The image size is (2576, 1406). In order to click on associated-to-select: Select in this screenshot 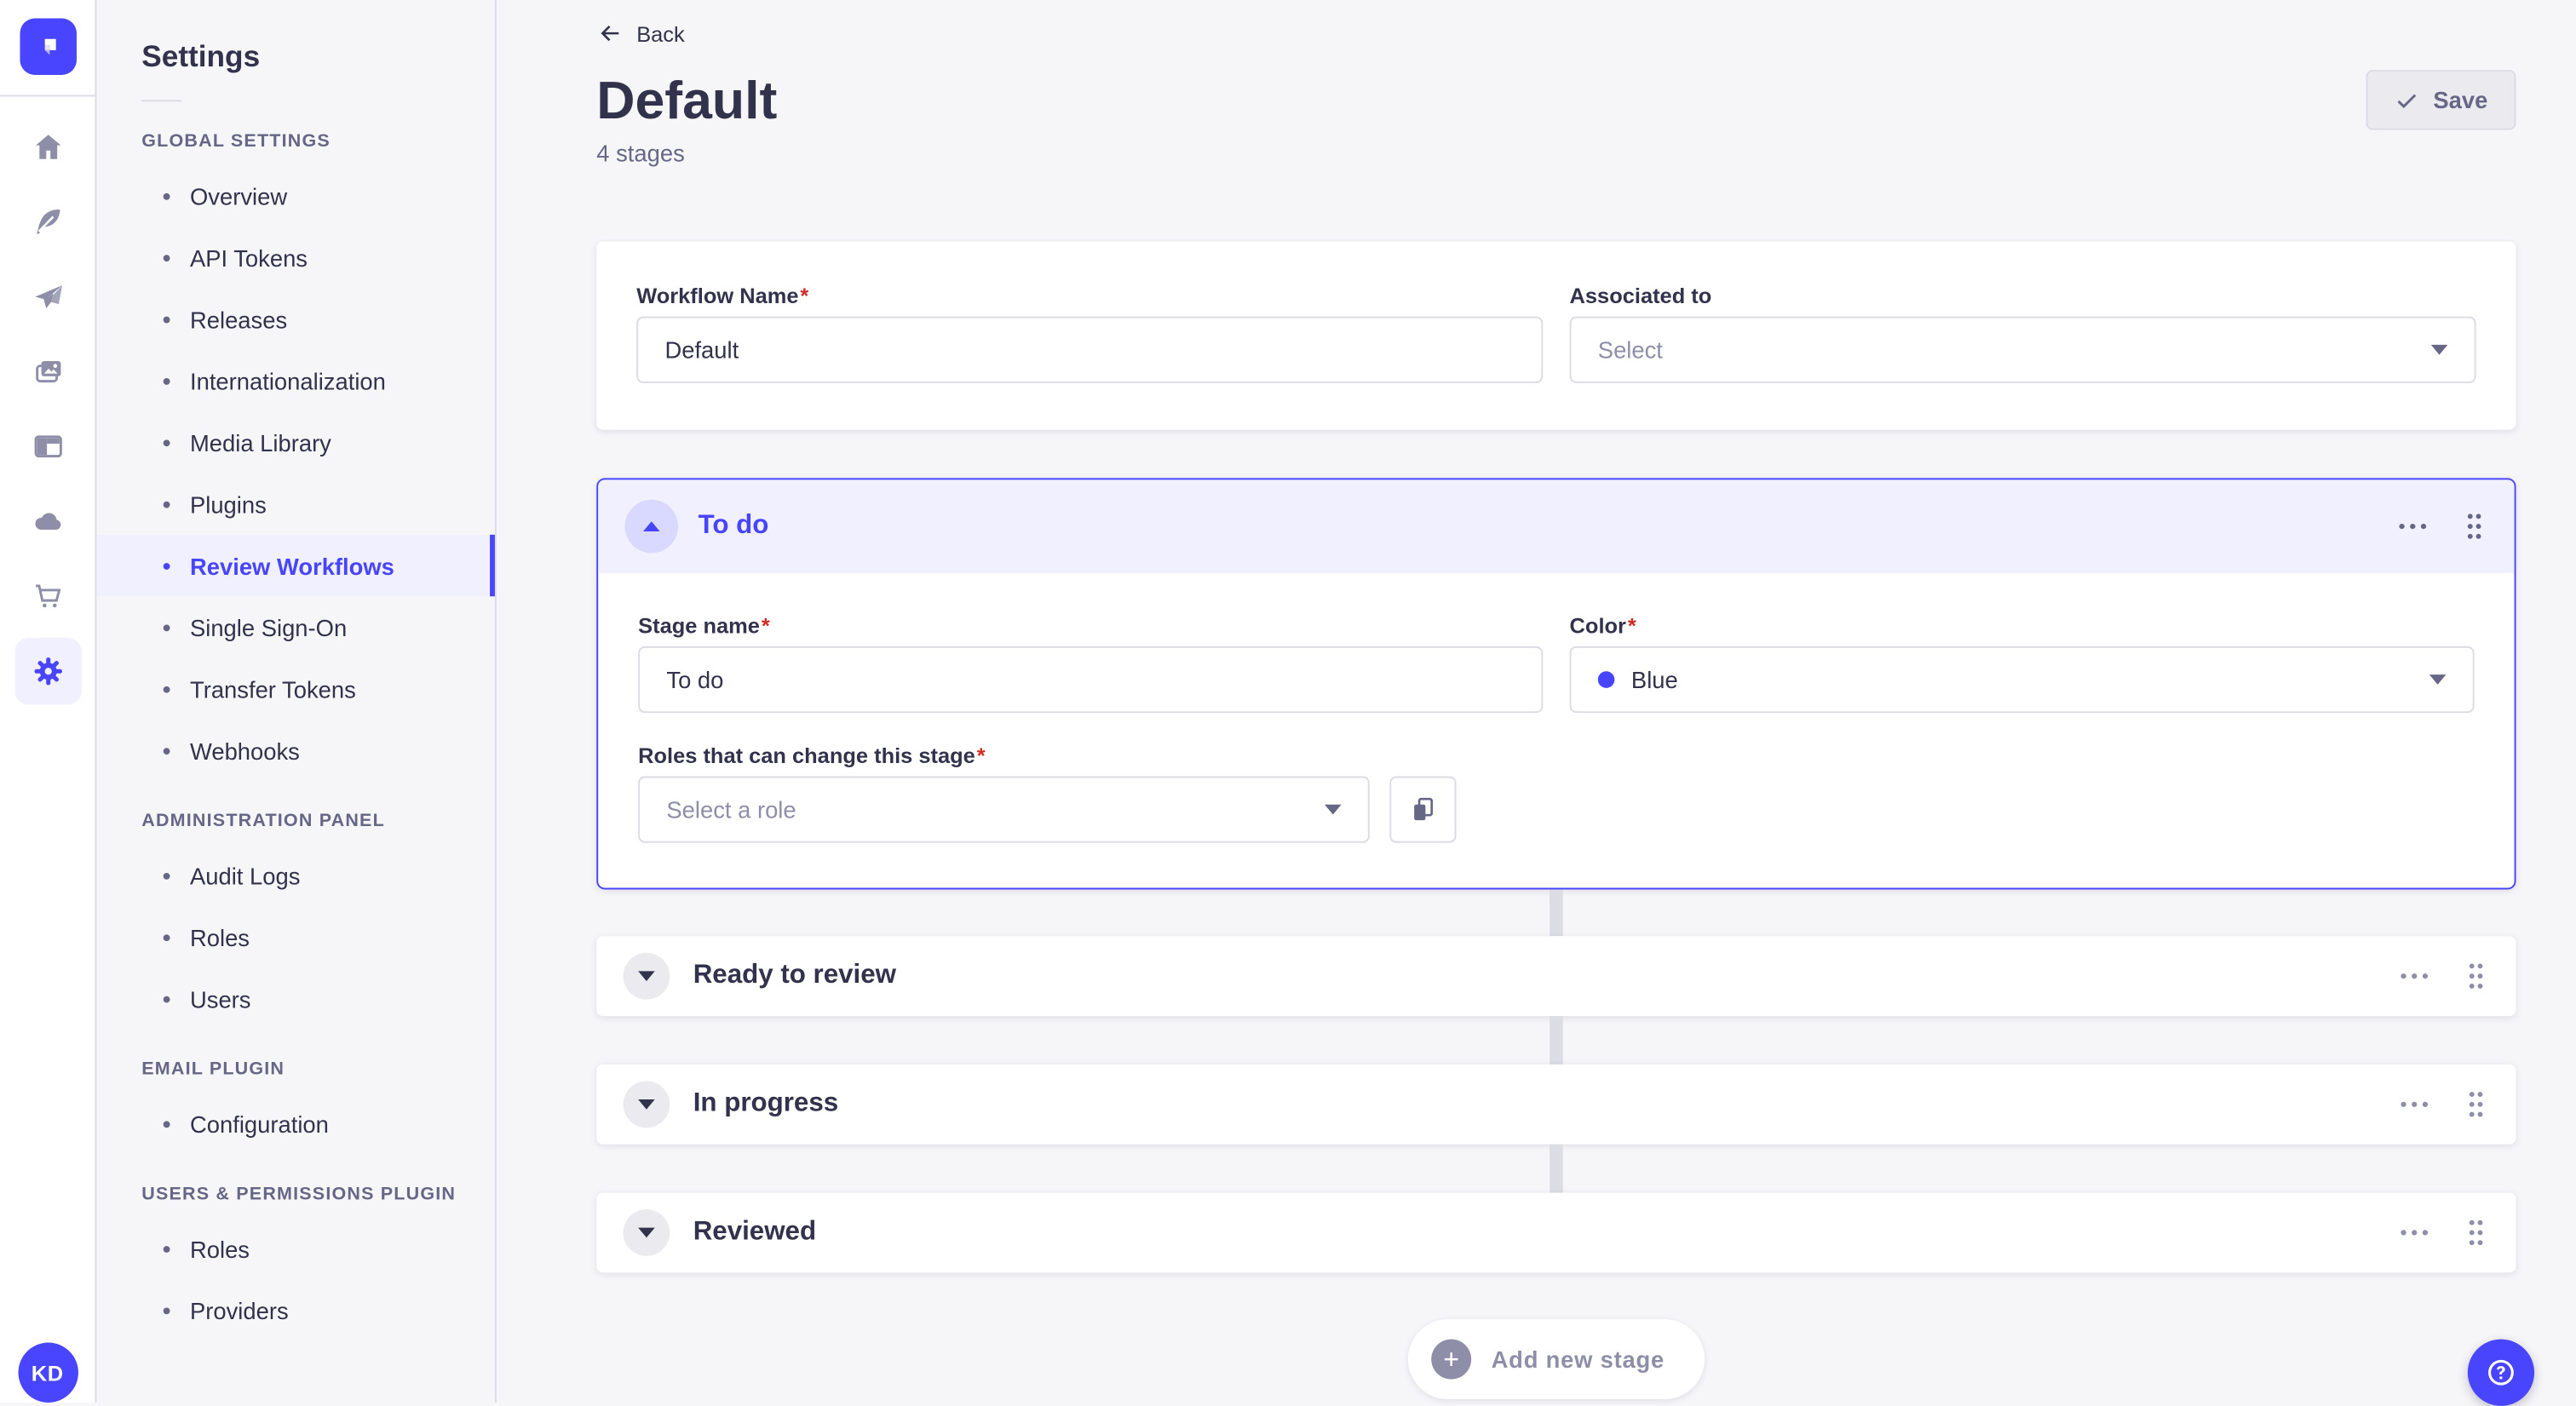, I will do `click(2023, 349)`.